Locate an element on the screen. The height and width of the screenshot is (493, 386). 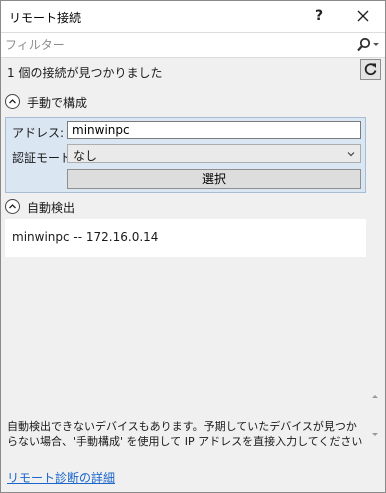
filter-input is located at coordinates (175, 44).